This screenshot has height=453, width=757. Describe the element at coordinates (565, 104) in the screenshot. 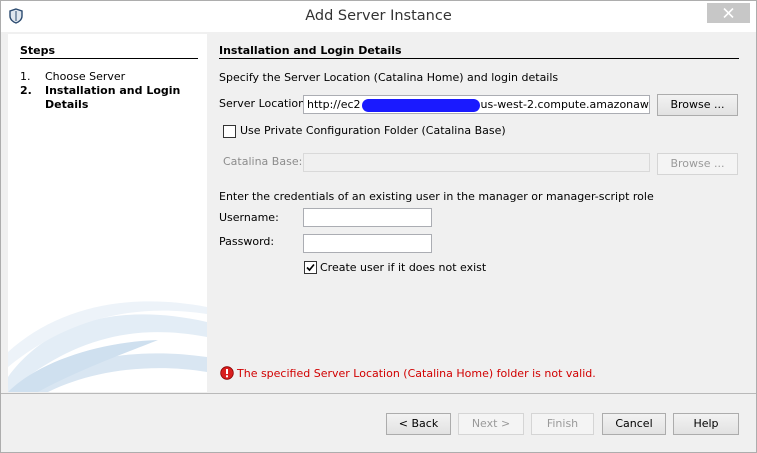

I see `server-location-value-end: us-west-2.compute.amazonaws.com:8080/` at that location.